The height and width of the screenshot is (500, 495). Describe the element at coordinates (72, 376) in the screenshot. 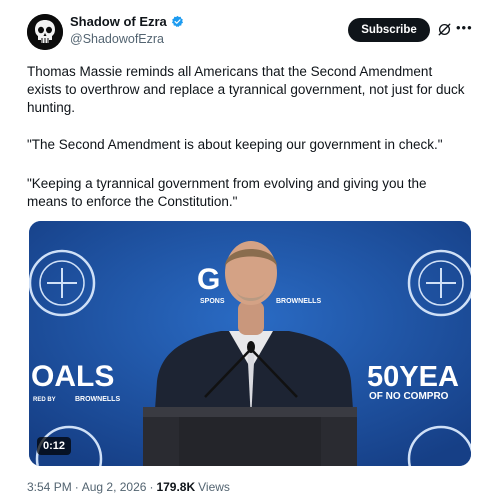

I see `backdrop-banner-left: OALS` at that location.